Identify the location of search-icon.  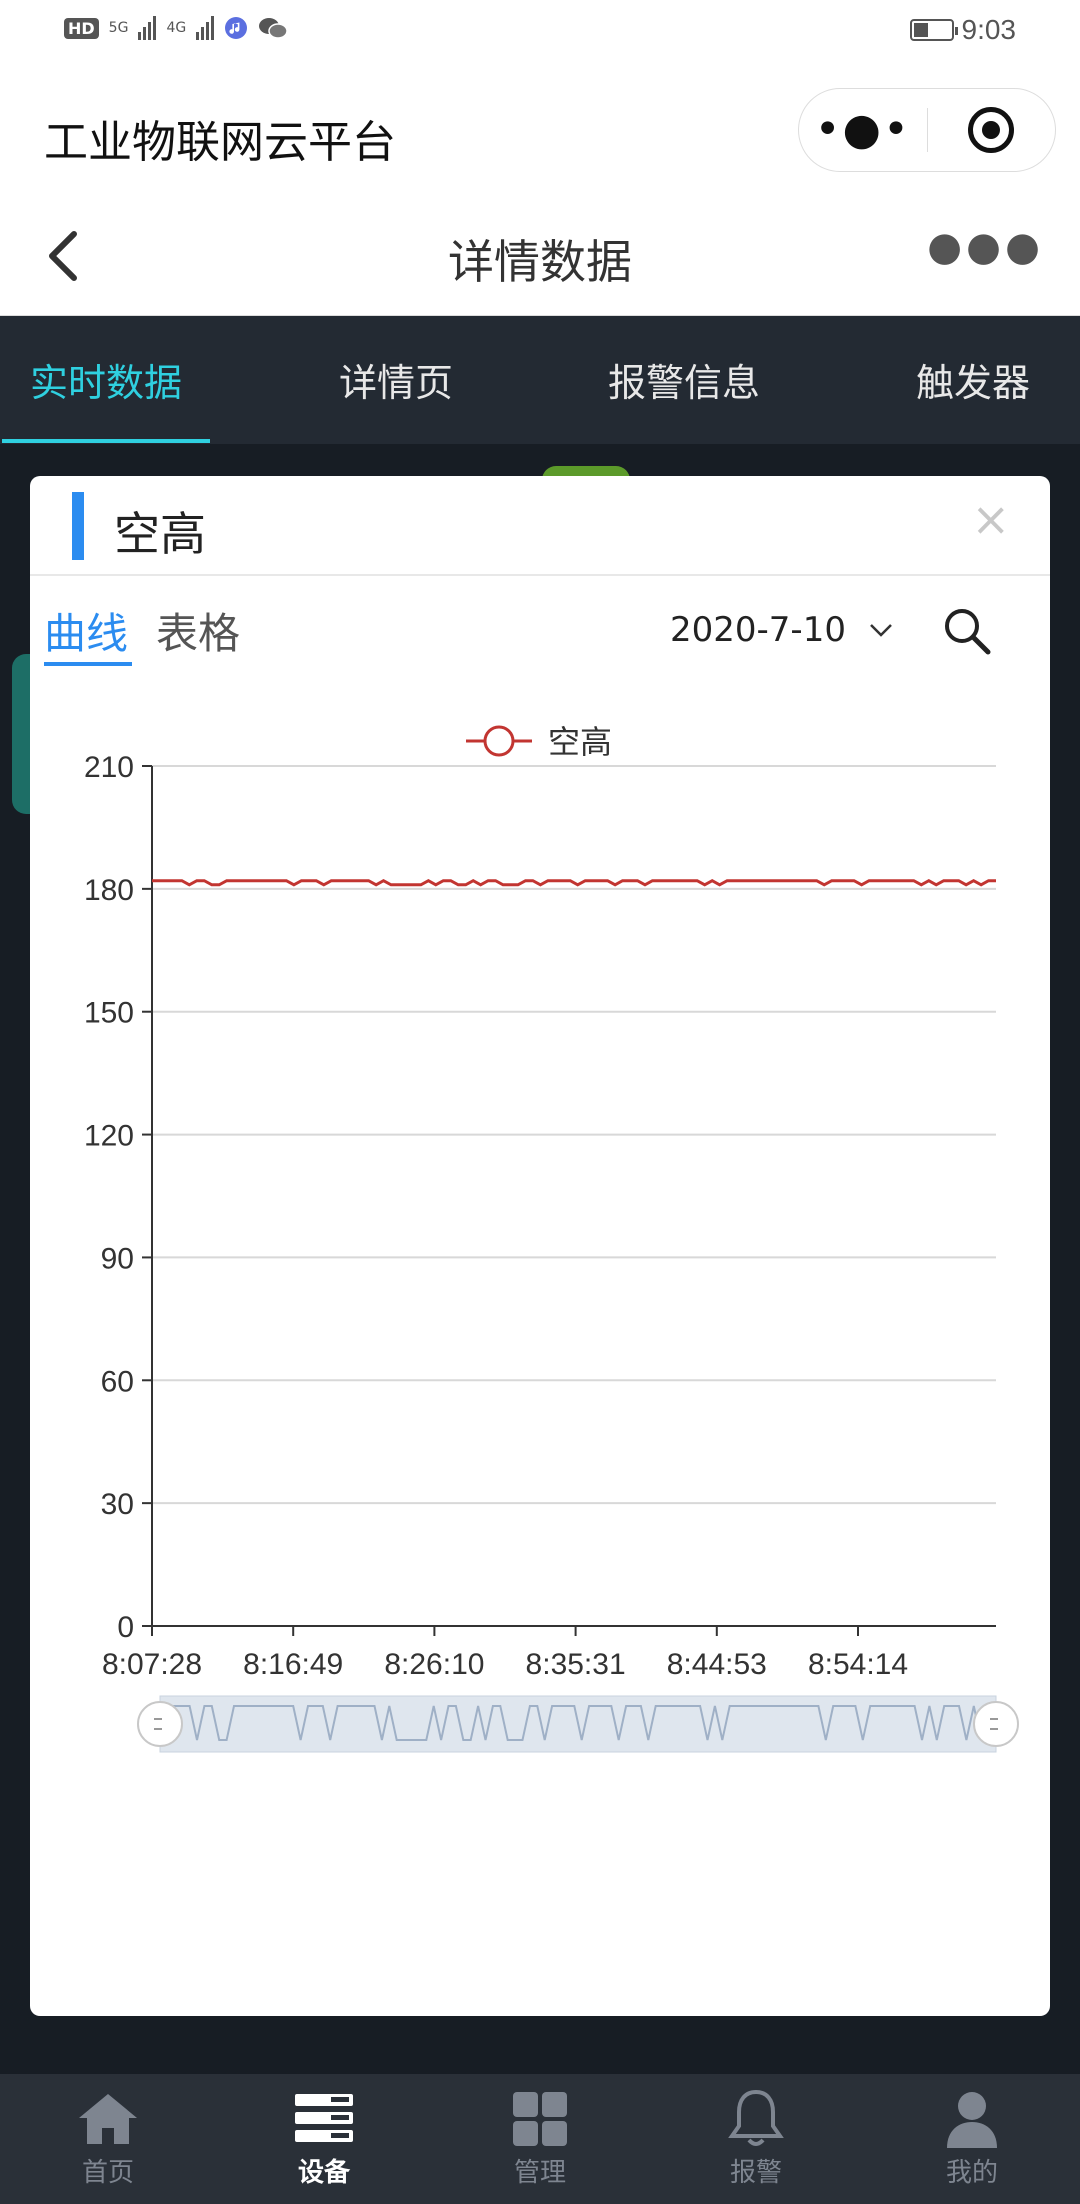
(967, 631).